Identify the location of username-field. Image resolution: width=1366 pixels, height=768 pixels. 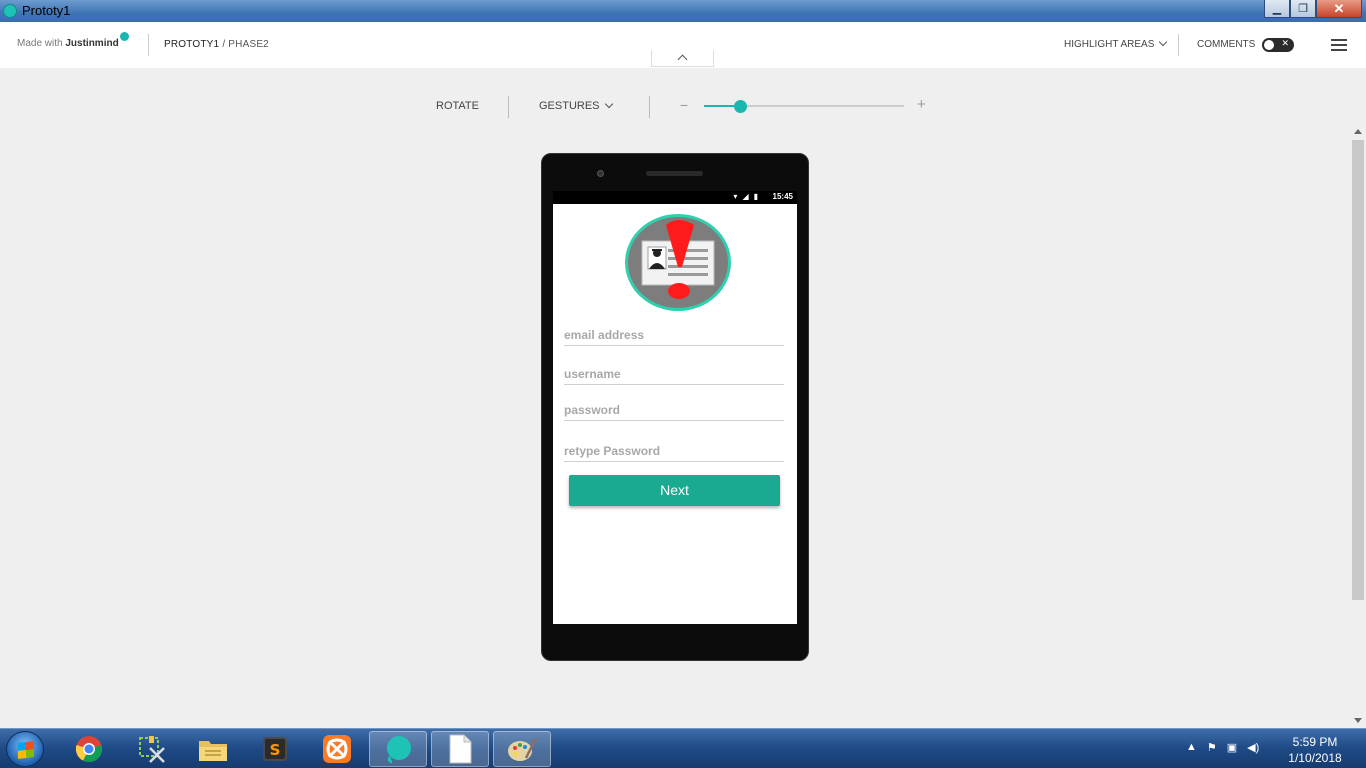
(674, 375).